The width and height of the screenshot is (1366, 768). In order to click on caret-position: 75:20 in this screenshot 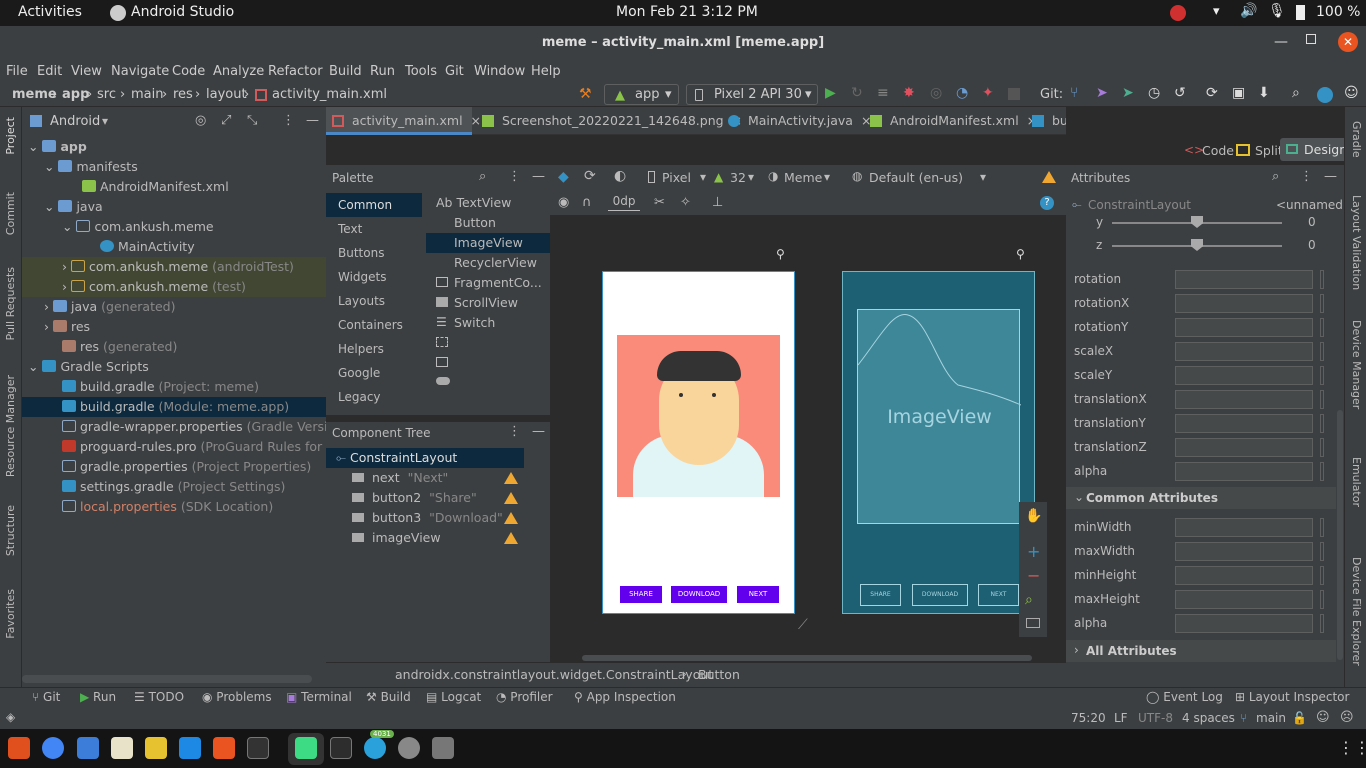, I will do `click(1088, 718)`.